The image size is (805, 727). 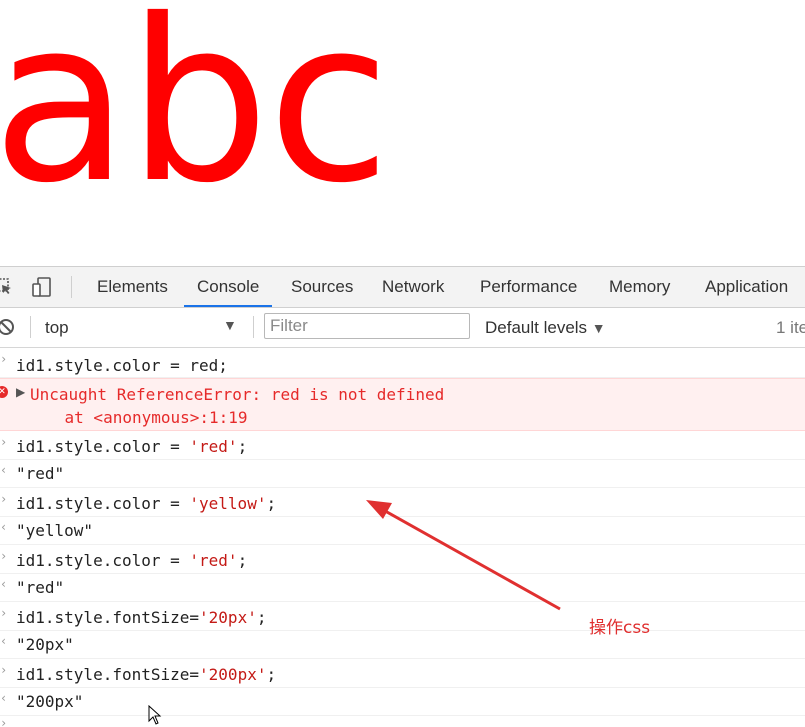 What do you see at coordinates (413, 287) in the screenshot?
I see `tab-network: Network` at bounding box center [413, 287].